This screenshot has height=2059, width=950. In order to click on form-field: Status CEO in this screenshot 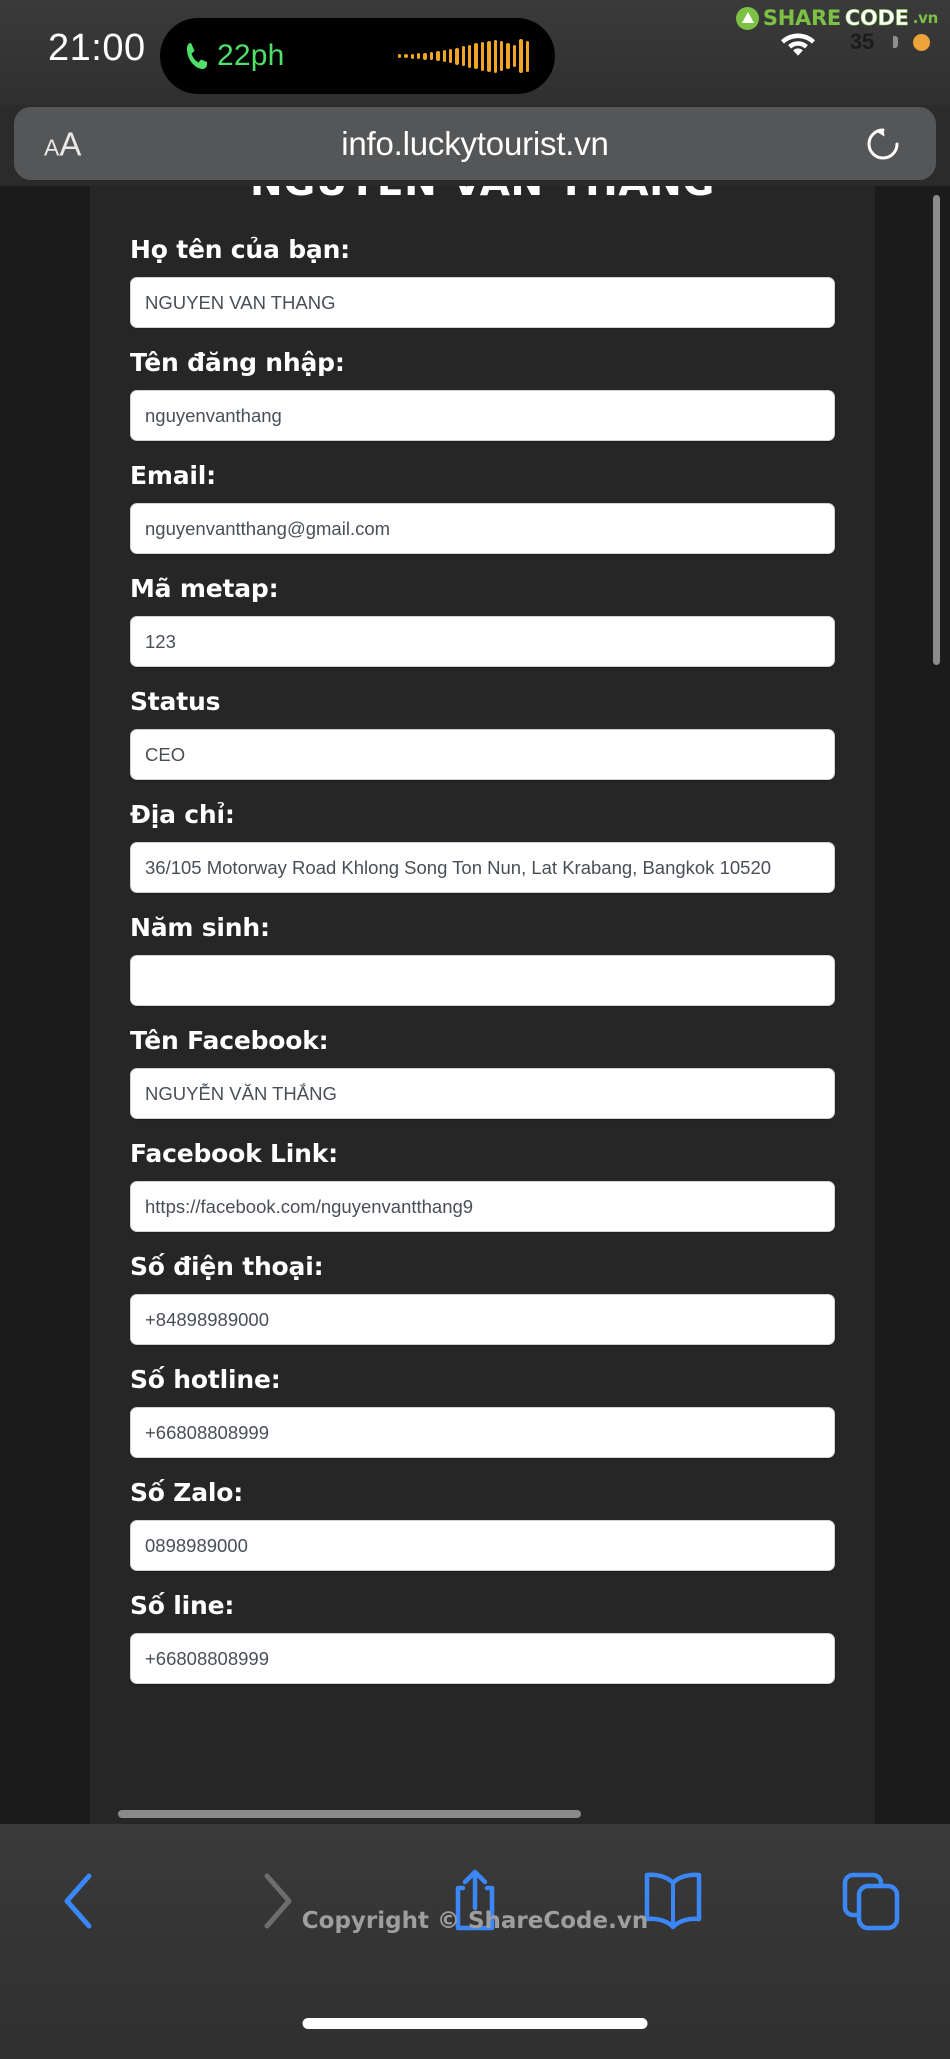, I will do `click(482, 733)`.